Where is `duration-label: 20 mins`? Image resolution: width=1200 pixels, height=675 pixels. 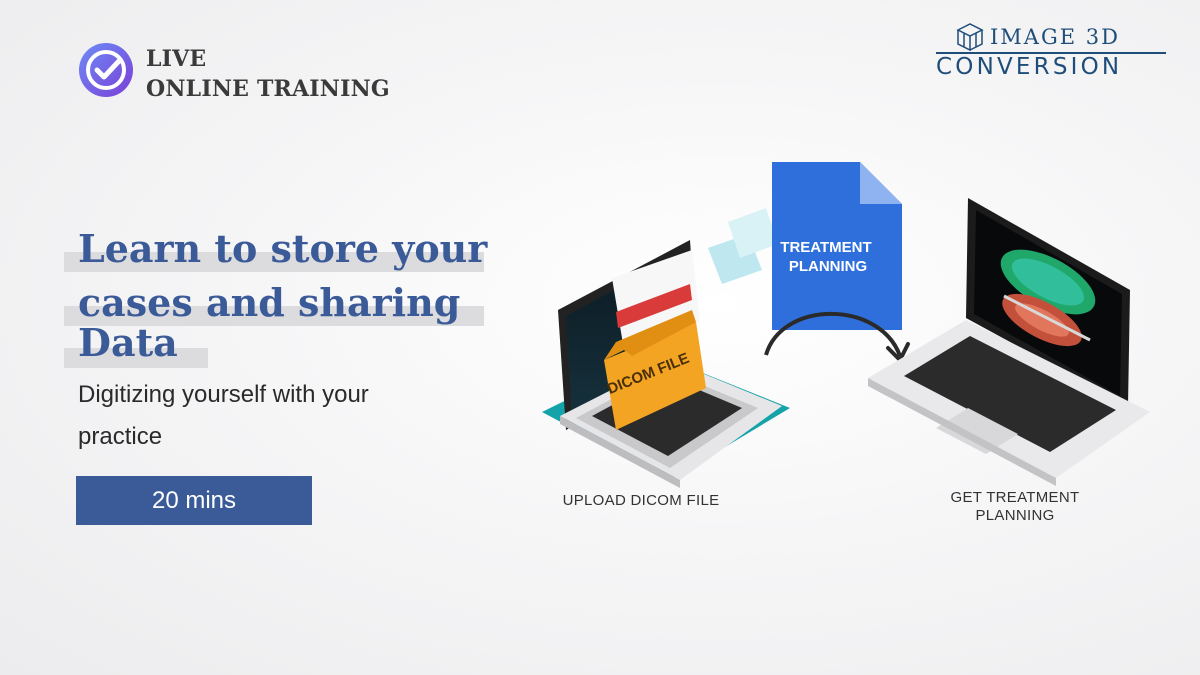 duration-label: 20 mins is located at coordinates (194, 500).